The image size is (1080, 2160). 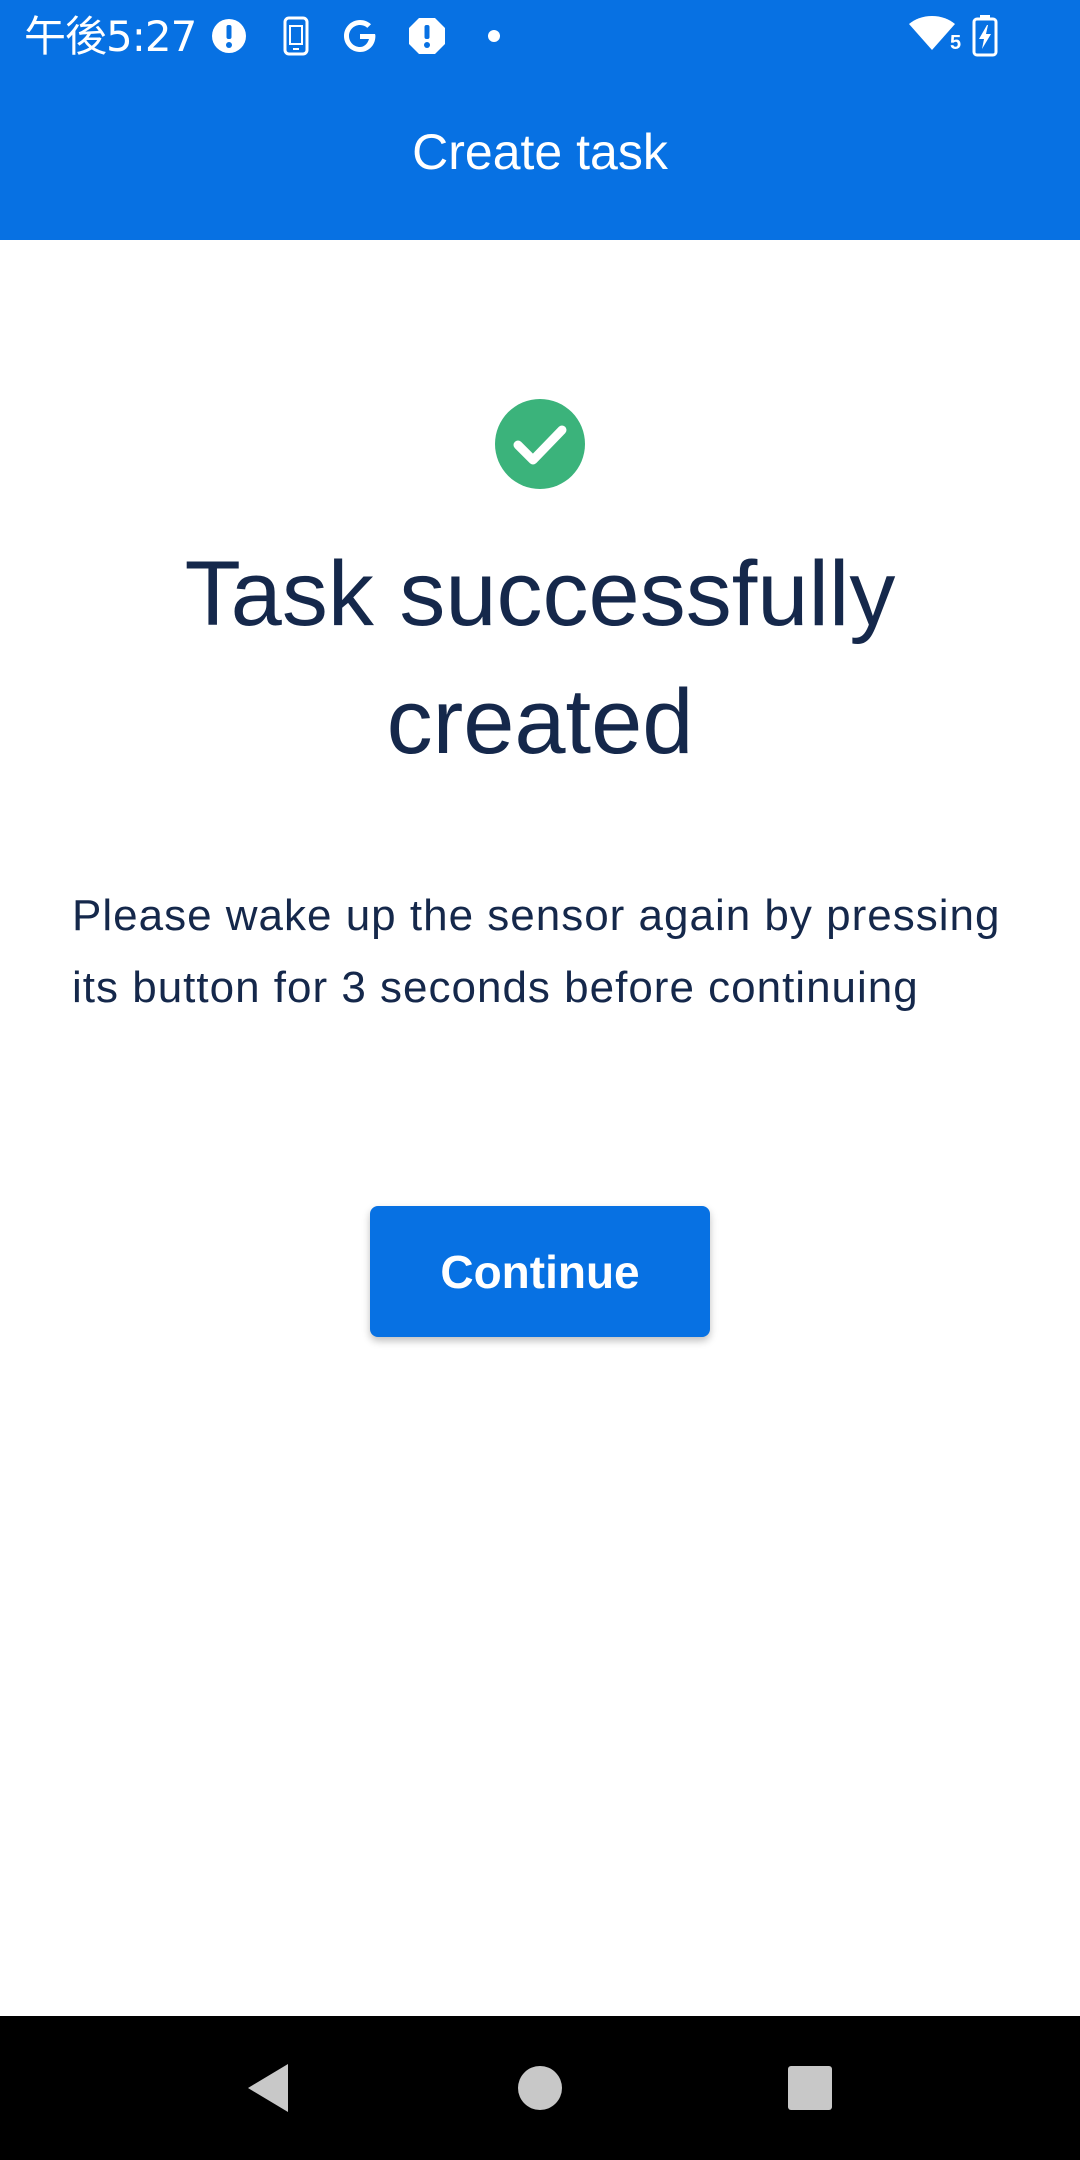 What do you see at coordinates (229, 36) in the screenshot?
I see `alert-circle-icon` at bounding box center [229, 36].